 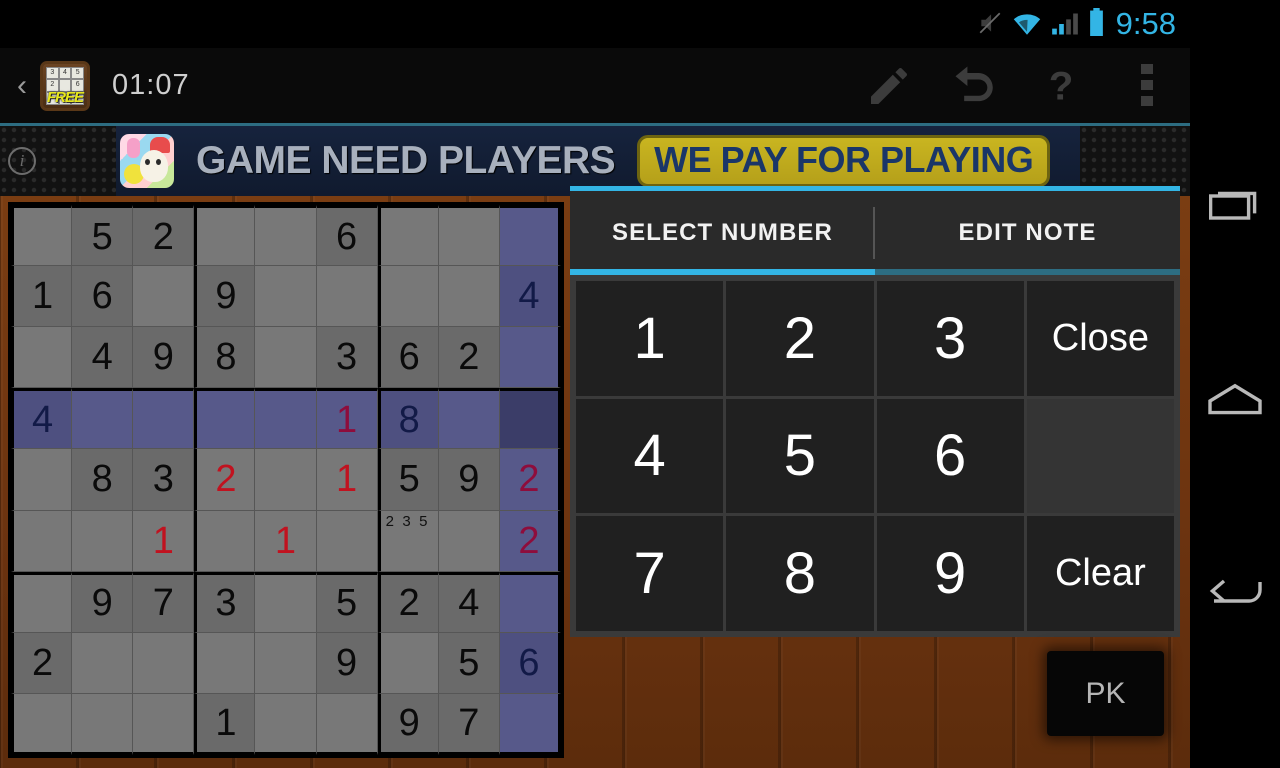 What do you see at coordinates (800, 338) in the screenshot?
I see `keypad-key-2: 2` at bounding box center [800, 338].